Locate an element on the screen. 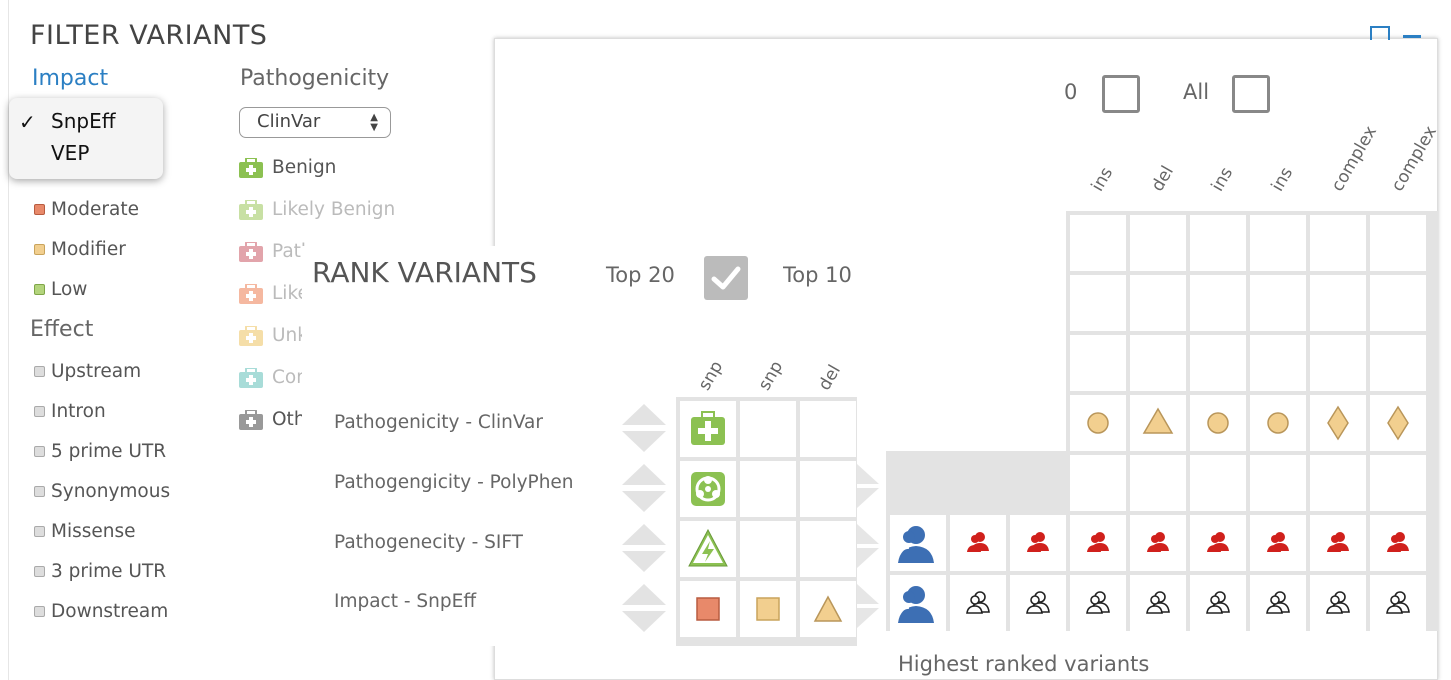  window-minimize-icon is located at coordinates (1412, 36).